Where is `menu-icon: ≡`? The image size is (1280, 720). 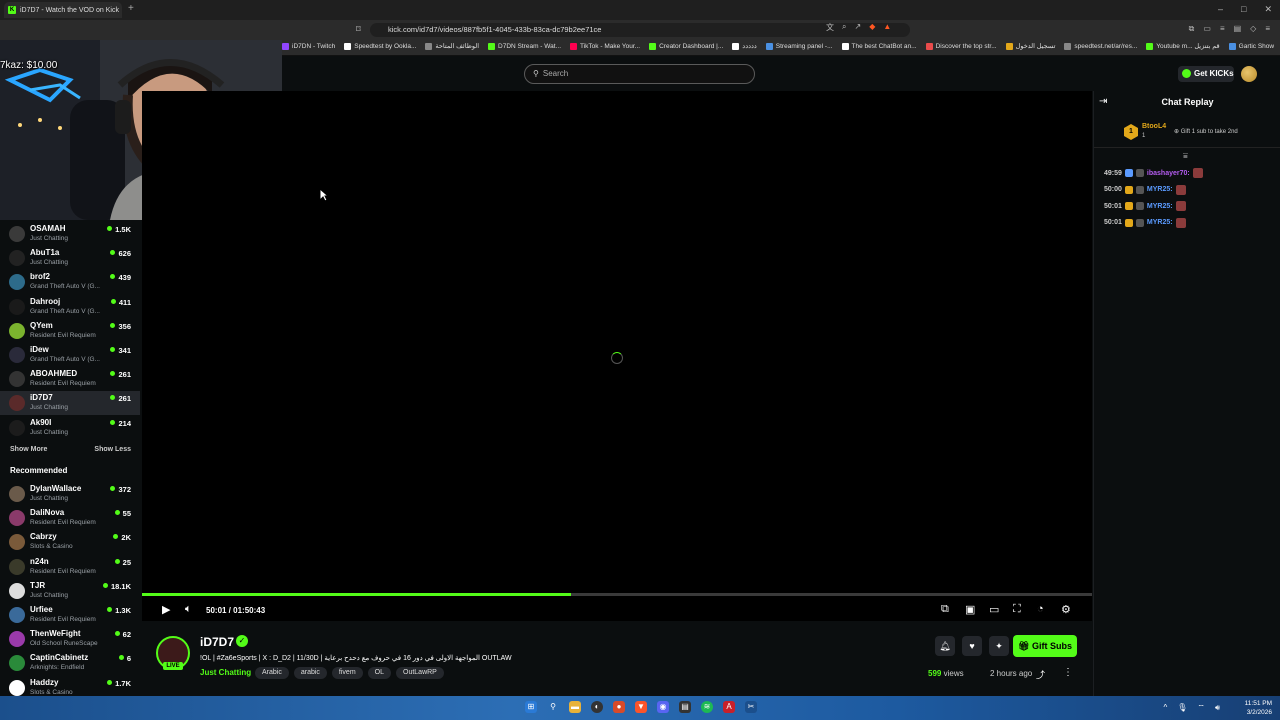
menu-icon: ≡ is located at coordinates (1267, 29).